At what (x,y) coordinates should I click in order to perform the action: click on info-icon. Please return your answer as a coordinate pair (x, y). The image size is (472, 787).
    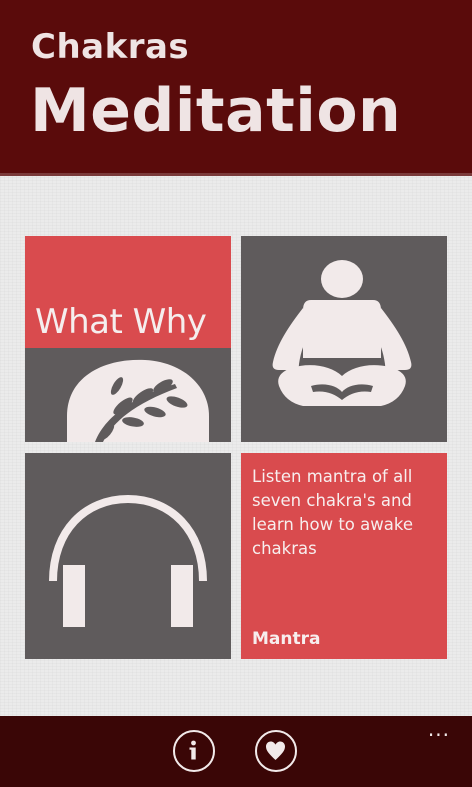
    Looking at the image, I should click on (192, 750).